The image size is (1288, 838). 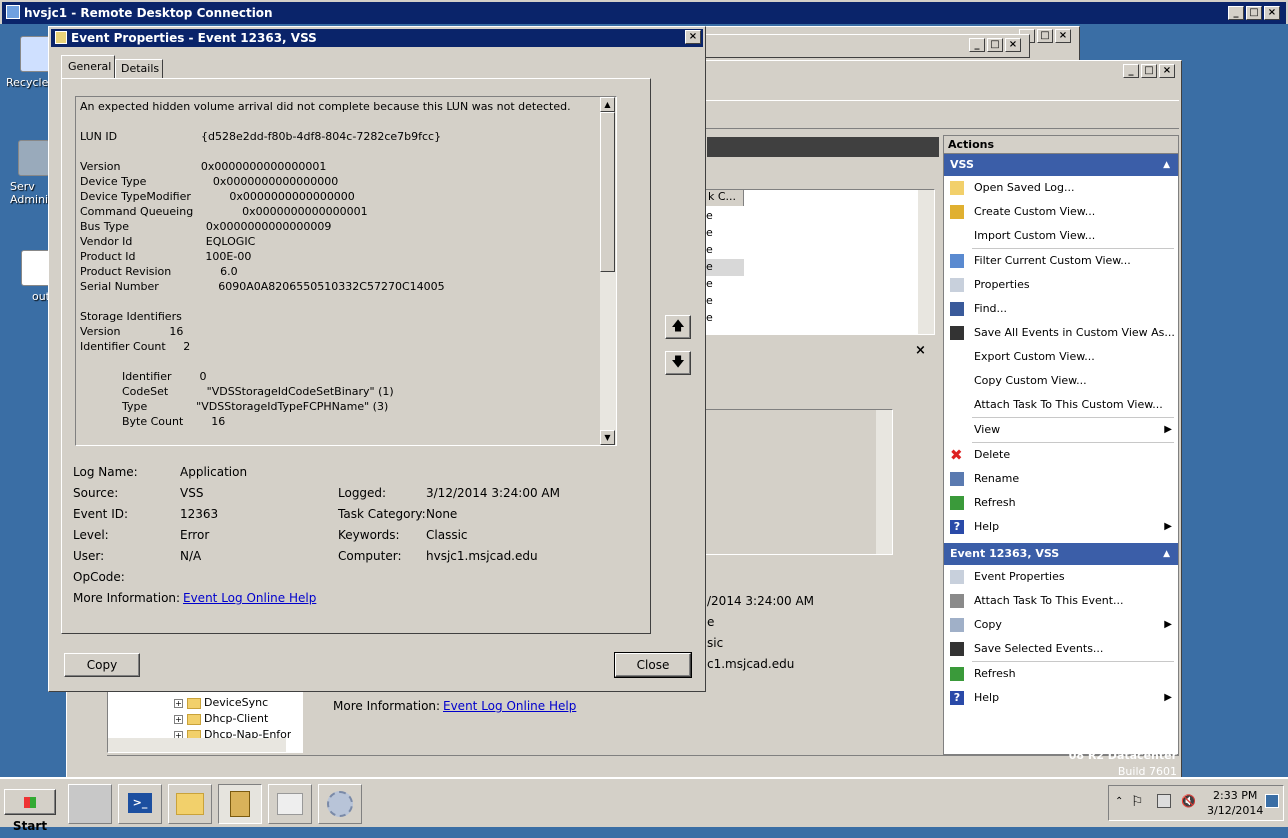 I want to click on explorer-task-icon, so click(x=190, y=804).